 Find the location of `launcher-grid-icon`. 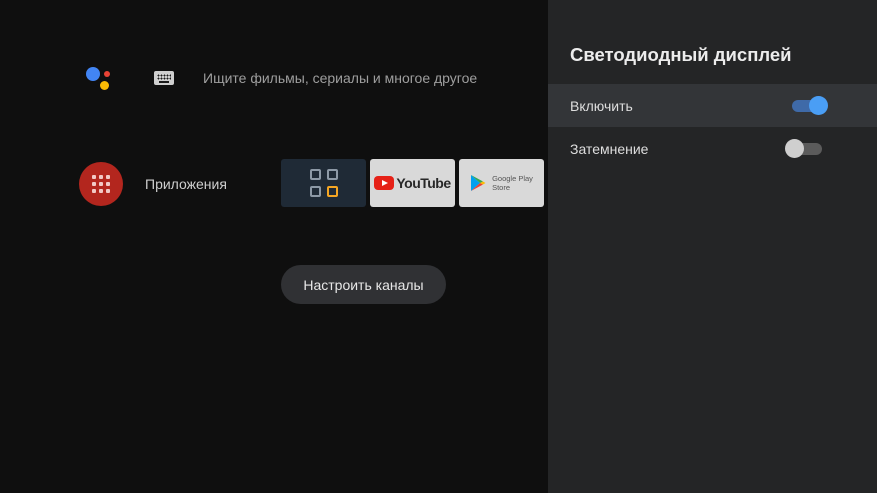

launcher-grid-icon is located at coordinates (323, 183).